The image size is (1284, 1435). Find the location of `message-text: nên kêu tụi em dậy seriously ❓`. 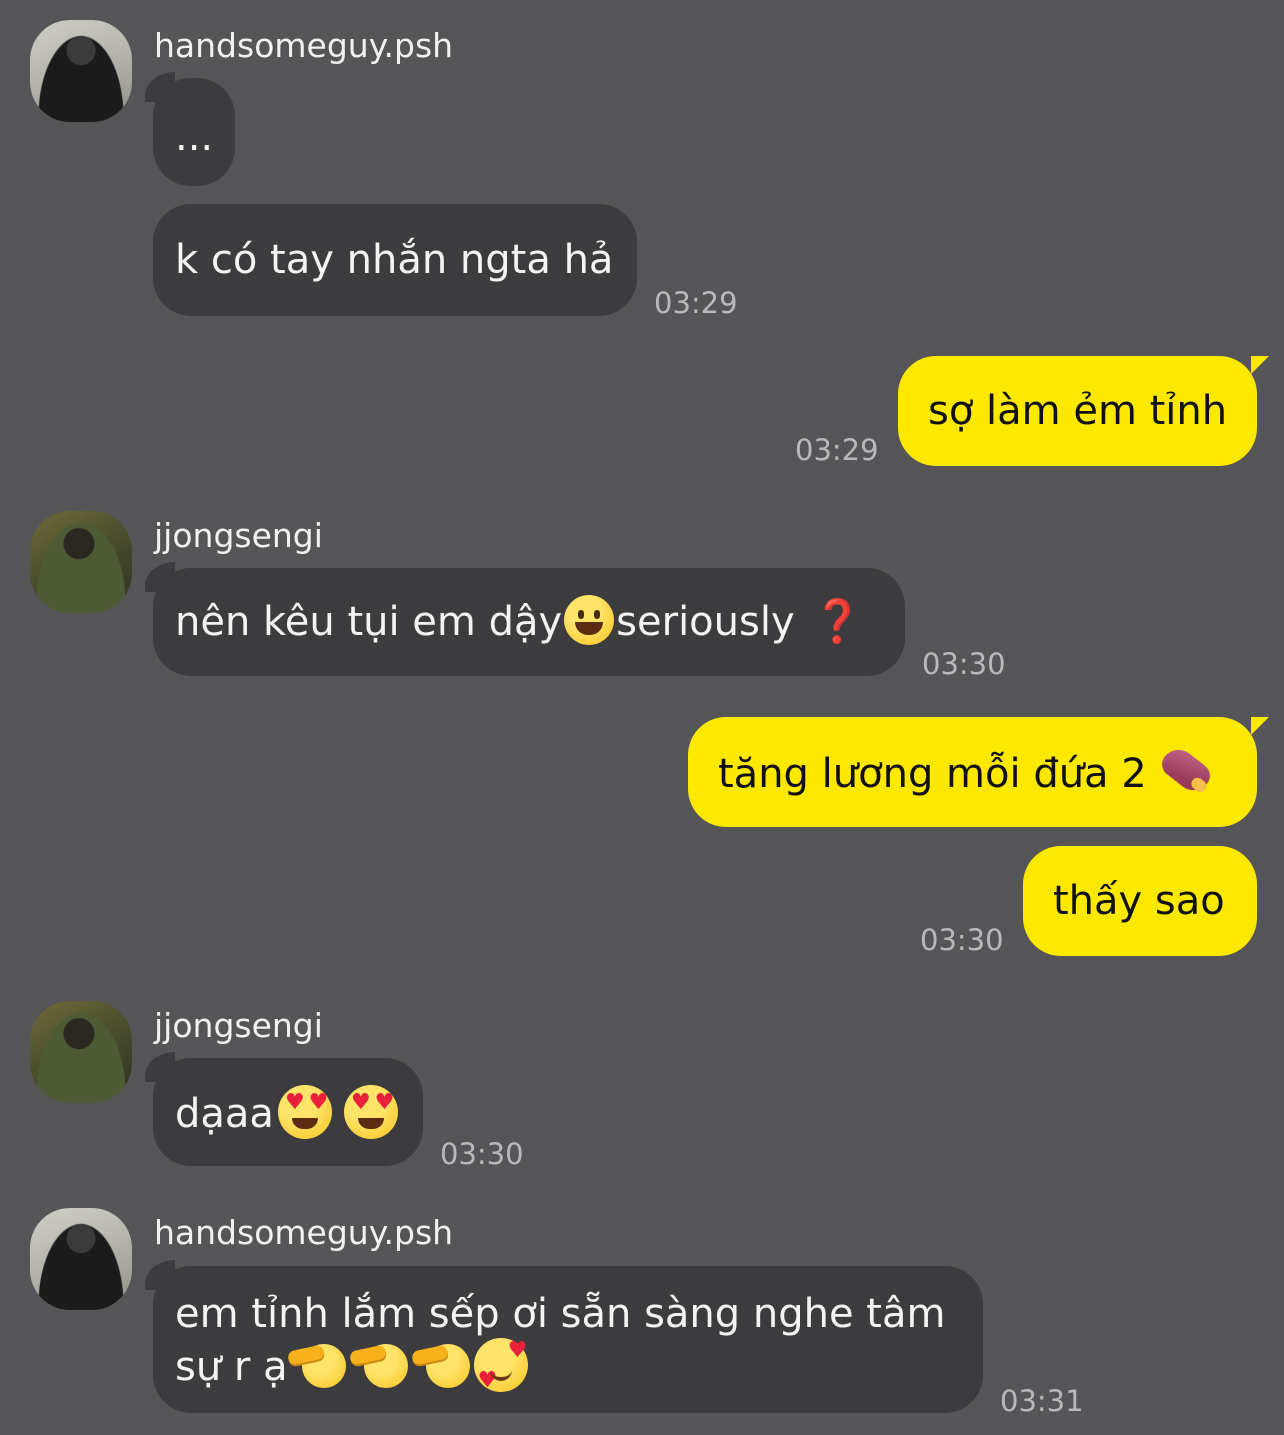

message-text: nên kêu tụi em dậy seriously ❓ is located at coordinates (519, 622).